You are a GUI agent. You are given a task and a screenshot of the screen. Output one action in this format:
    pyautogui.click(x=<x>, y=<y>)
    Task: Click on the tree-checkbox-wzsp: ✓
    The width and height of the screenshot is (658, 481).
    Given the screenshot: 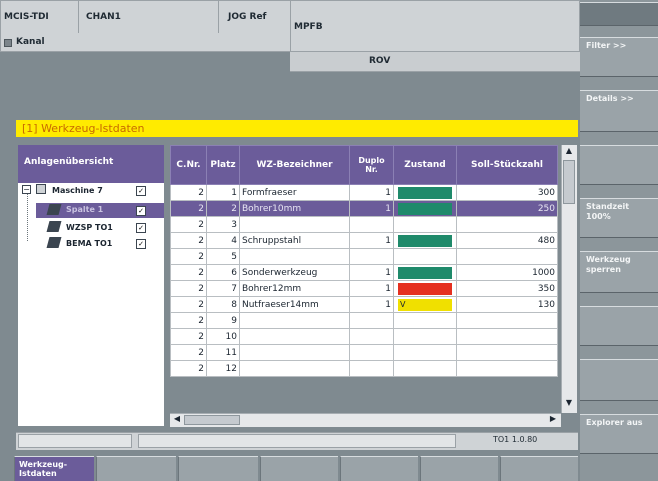 What is the action you would take?
    pyautogui.click(x=141, y=228)
    